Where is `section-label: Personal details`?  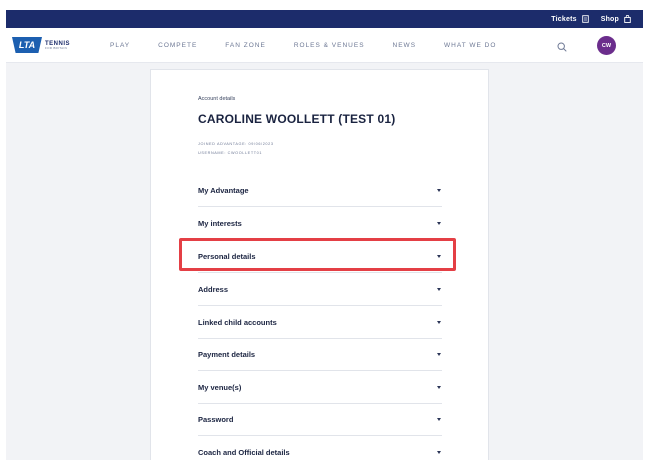 section-label: Personal details is located at coordinates (227, 256).